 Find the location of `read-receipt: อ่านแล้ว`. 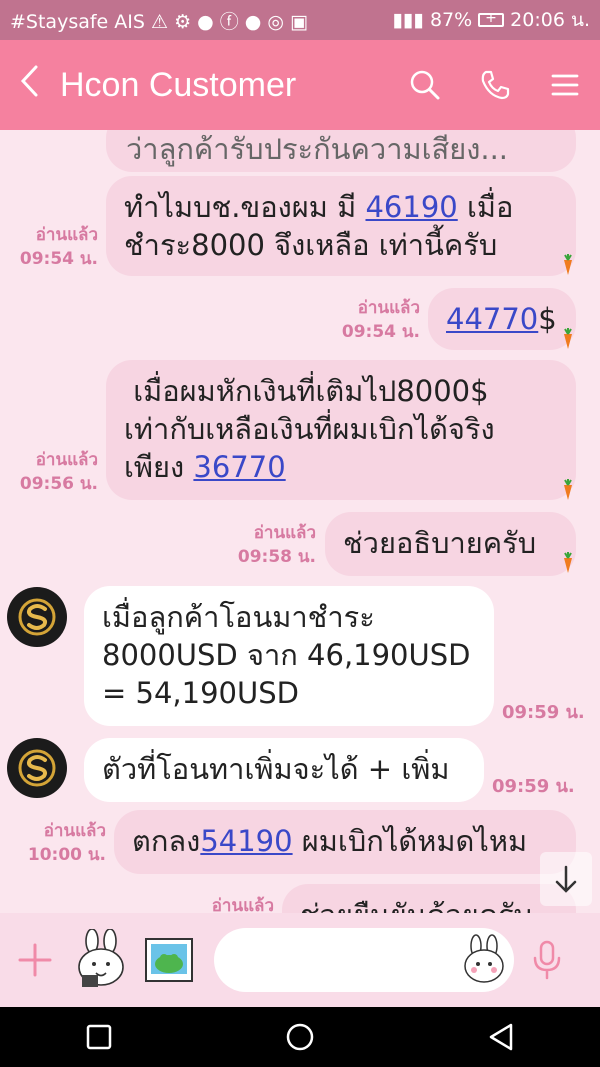

read-receipt: อ่านแล้ว is located at coordinates (230, 903).